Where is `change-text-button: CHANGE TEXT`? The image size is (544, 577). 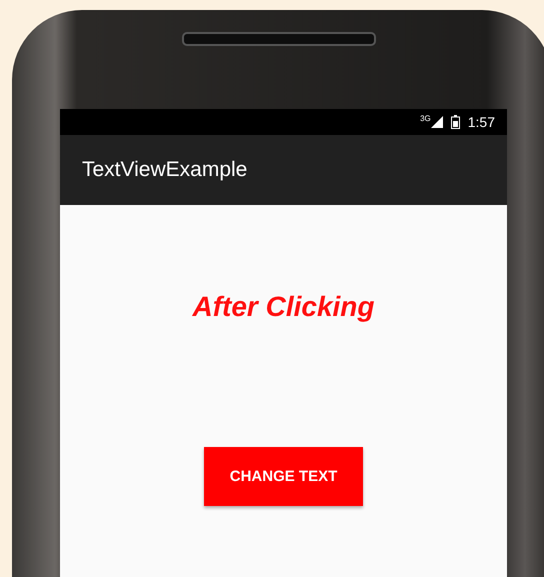
change-text-button: CHANGE TEXT is located at coordinates (283, 476).